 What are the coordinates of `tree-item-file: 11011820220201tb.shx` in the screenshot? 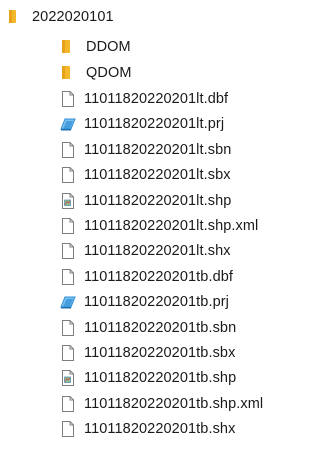 It's located at (147, 429).